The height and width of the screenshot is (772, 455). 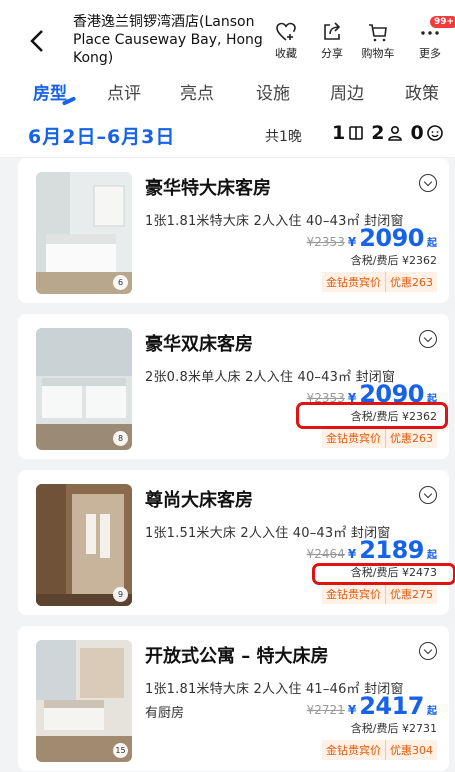 I want to click on room-name: 开放式公寓 – 特大床房, so click(x=237, y=656).